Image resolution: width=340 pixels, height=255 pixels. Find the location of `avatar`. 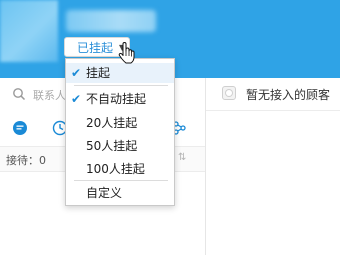

avatar is located at coordinates (29, 31).